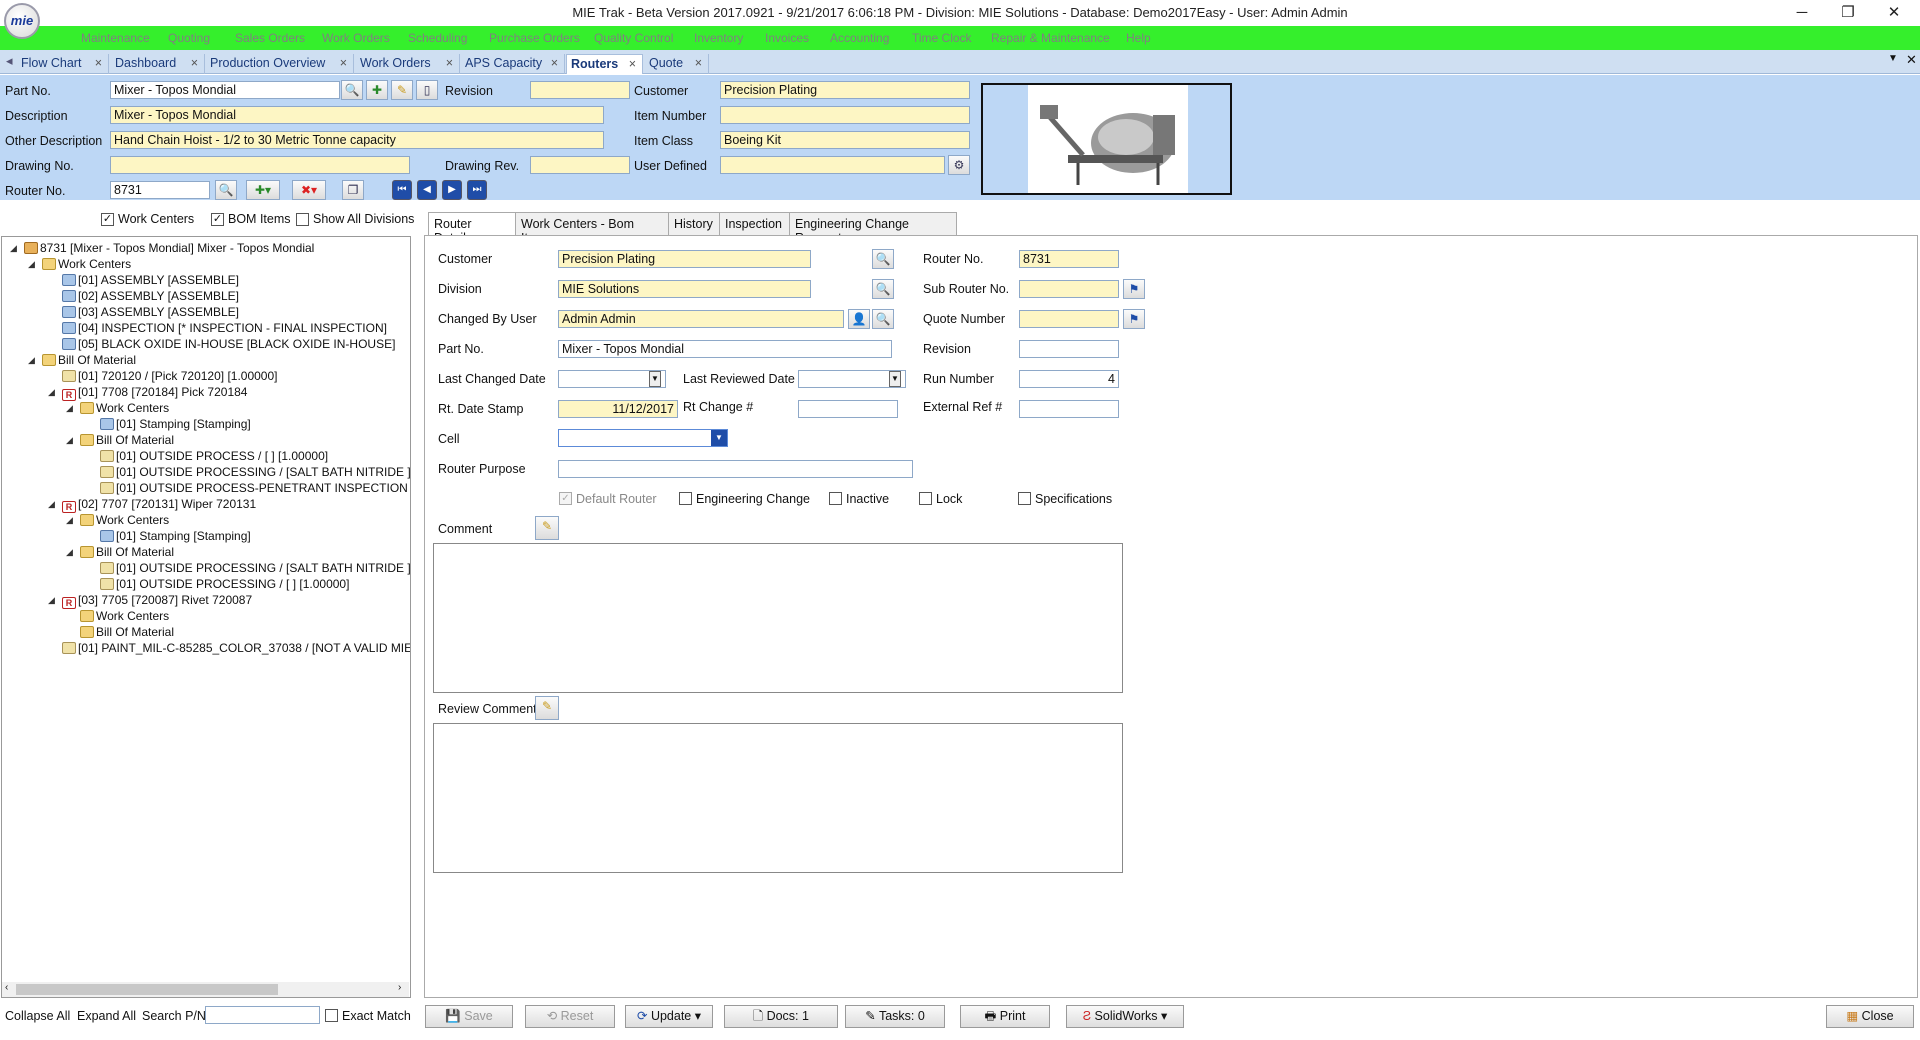 Image resolution: width=1920 pixels, height=1040 pixels. I want to click on flag-icon: ⚑, so click(1134, 289).